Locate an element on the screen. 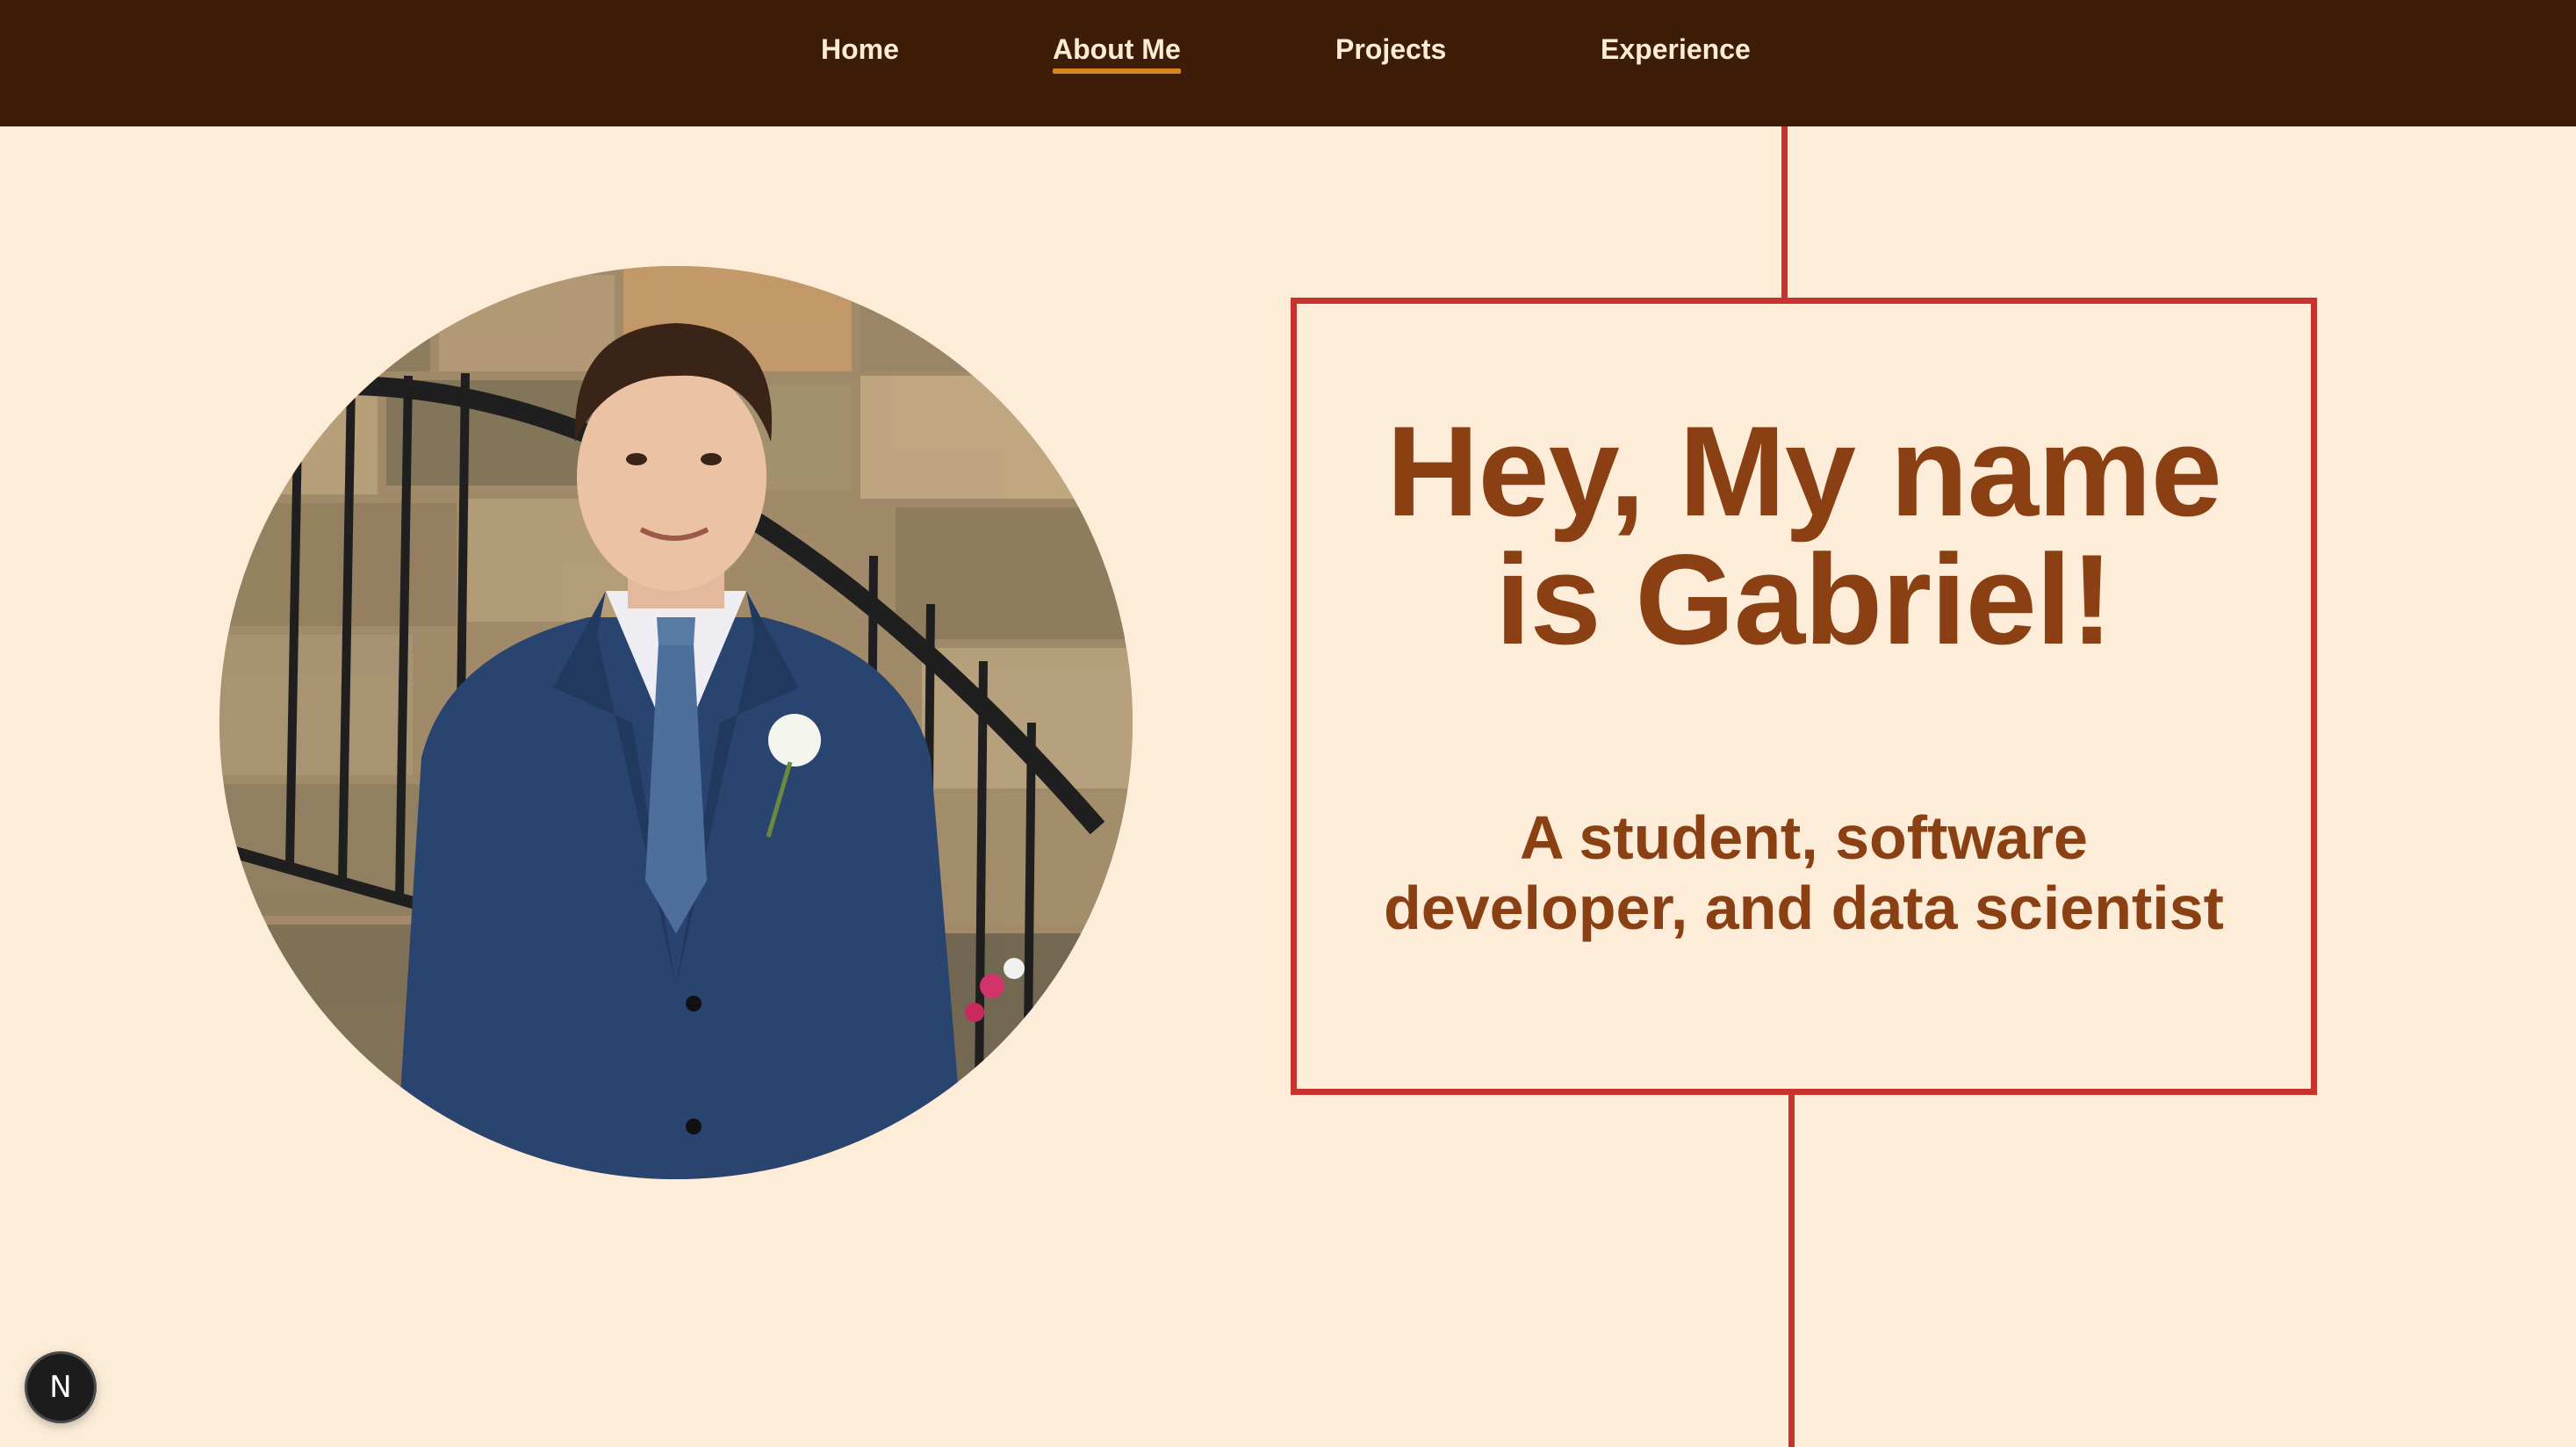 This screenshot has width=2576, height=1447. nextjs-icon: N is located at coordinates (60, 1387).